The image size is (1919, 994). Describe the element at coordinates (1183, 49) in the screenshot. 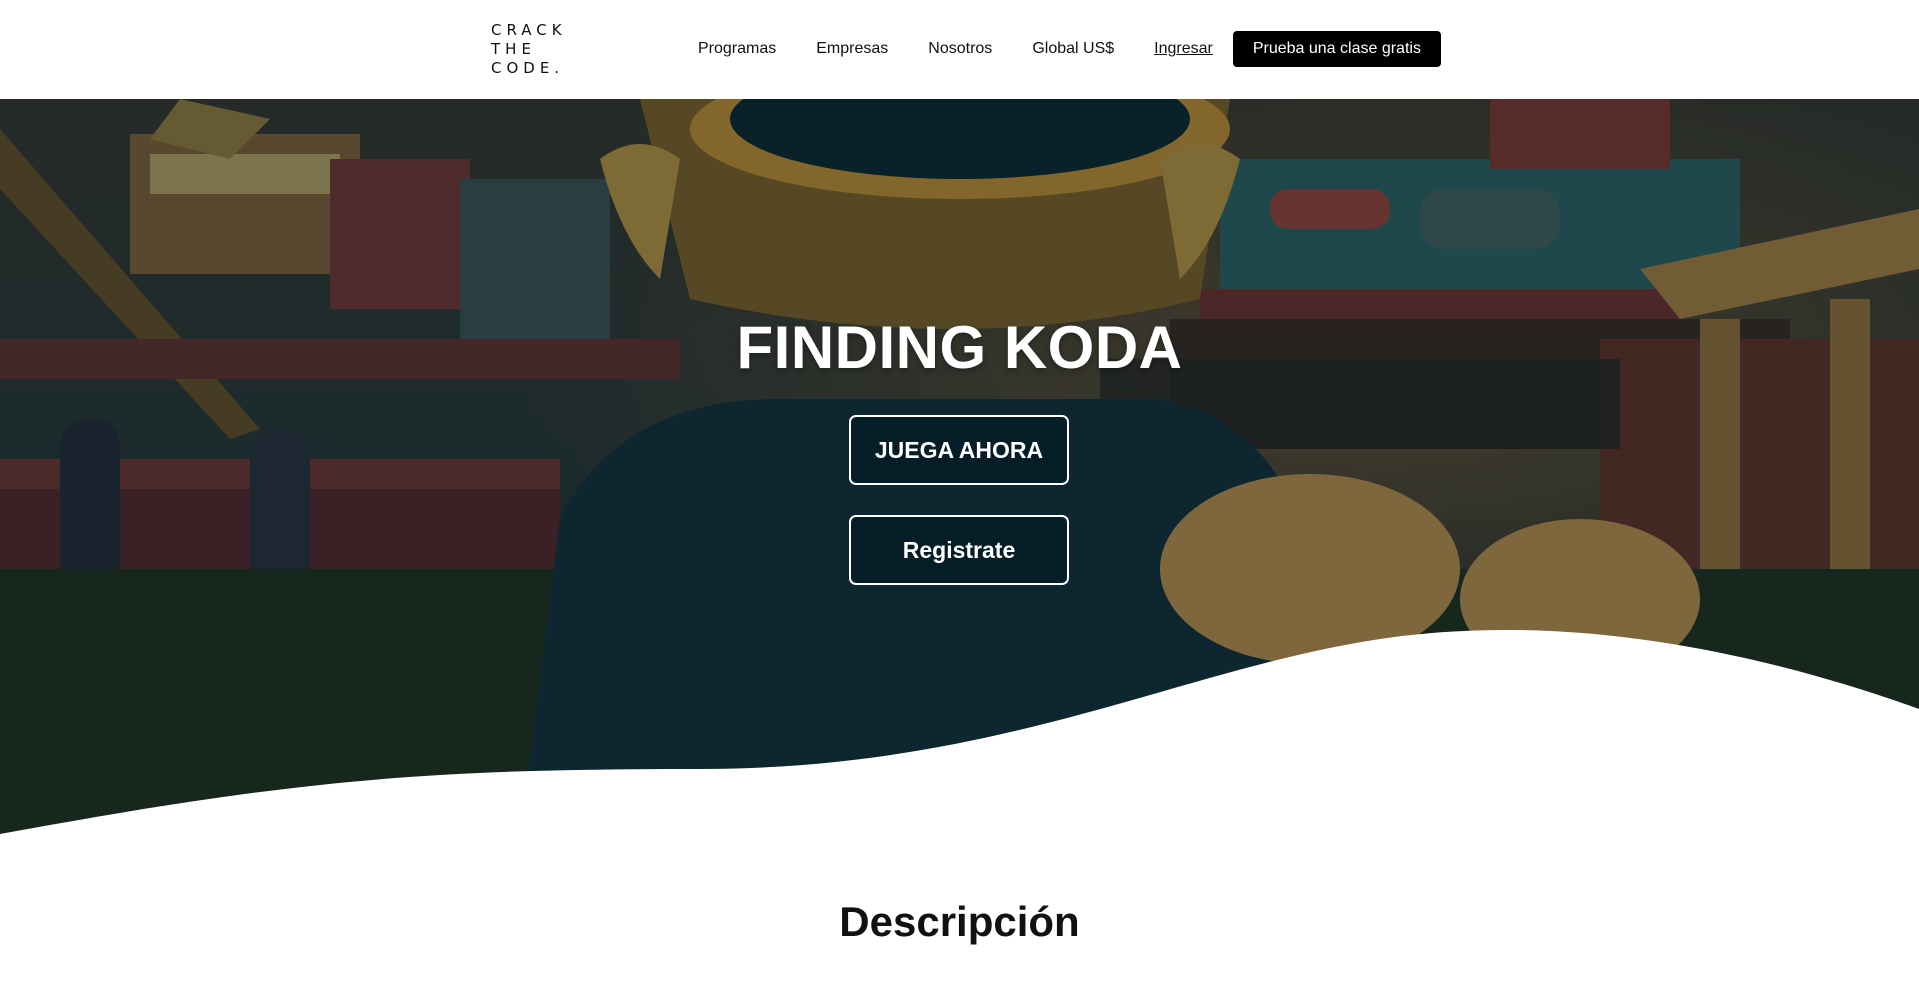

I see `nav-link-ingresar: Ingresar` at that location.